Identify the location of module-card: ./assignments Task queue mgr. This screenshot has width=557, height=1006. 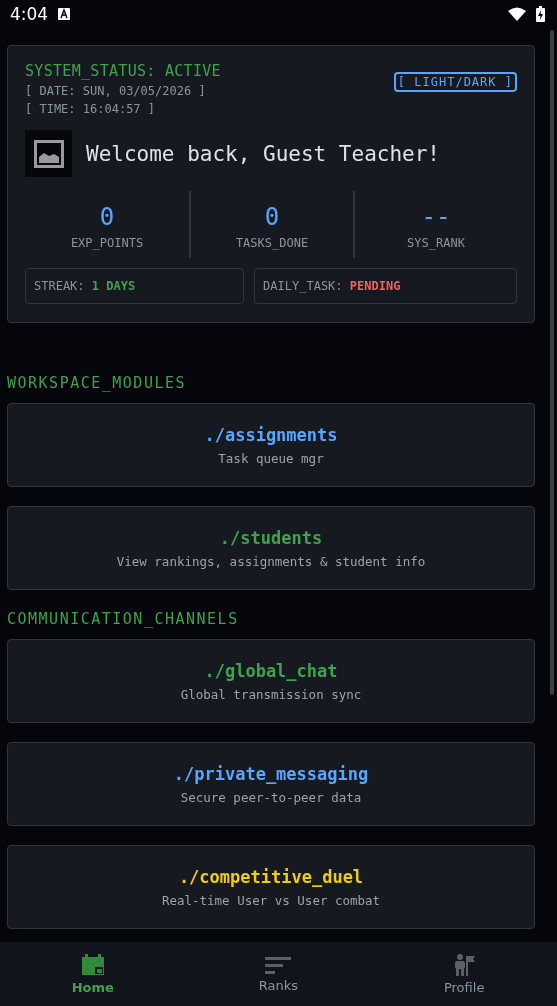
(271, 445).